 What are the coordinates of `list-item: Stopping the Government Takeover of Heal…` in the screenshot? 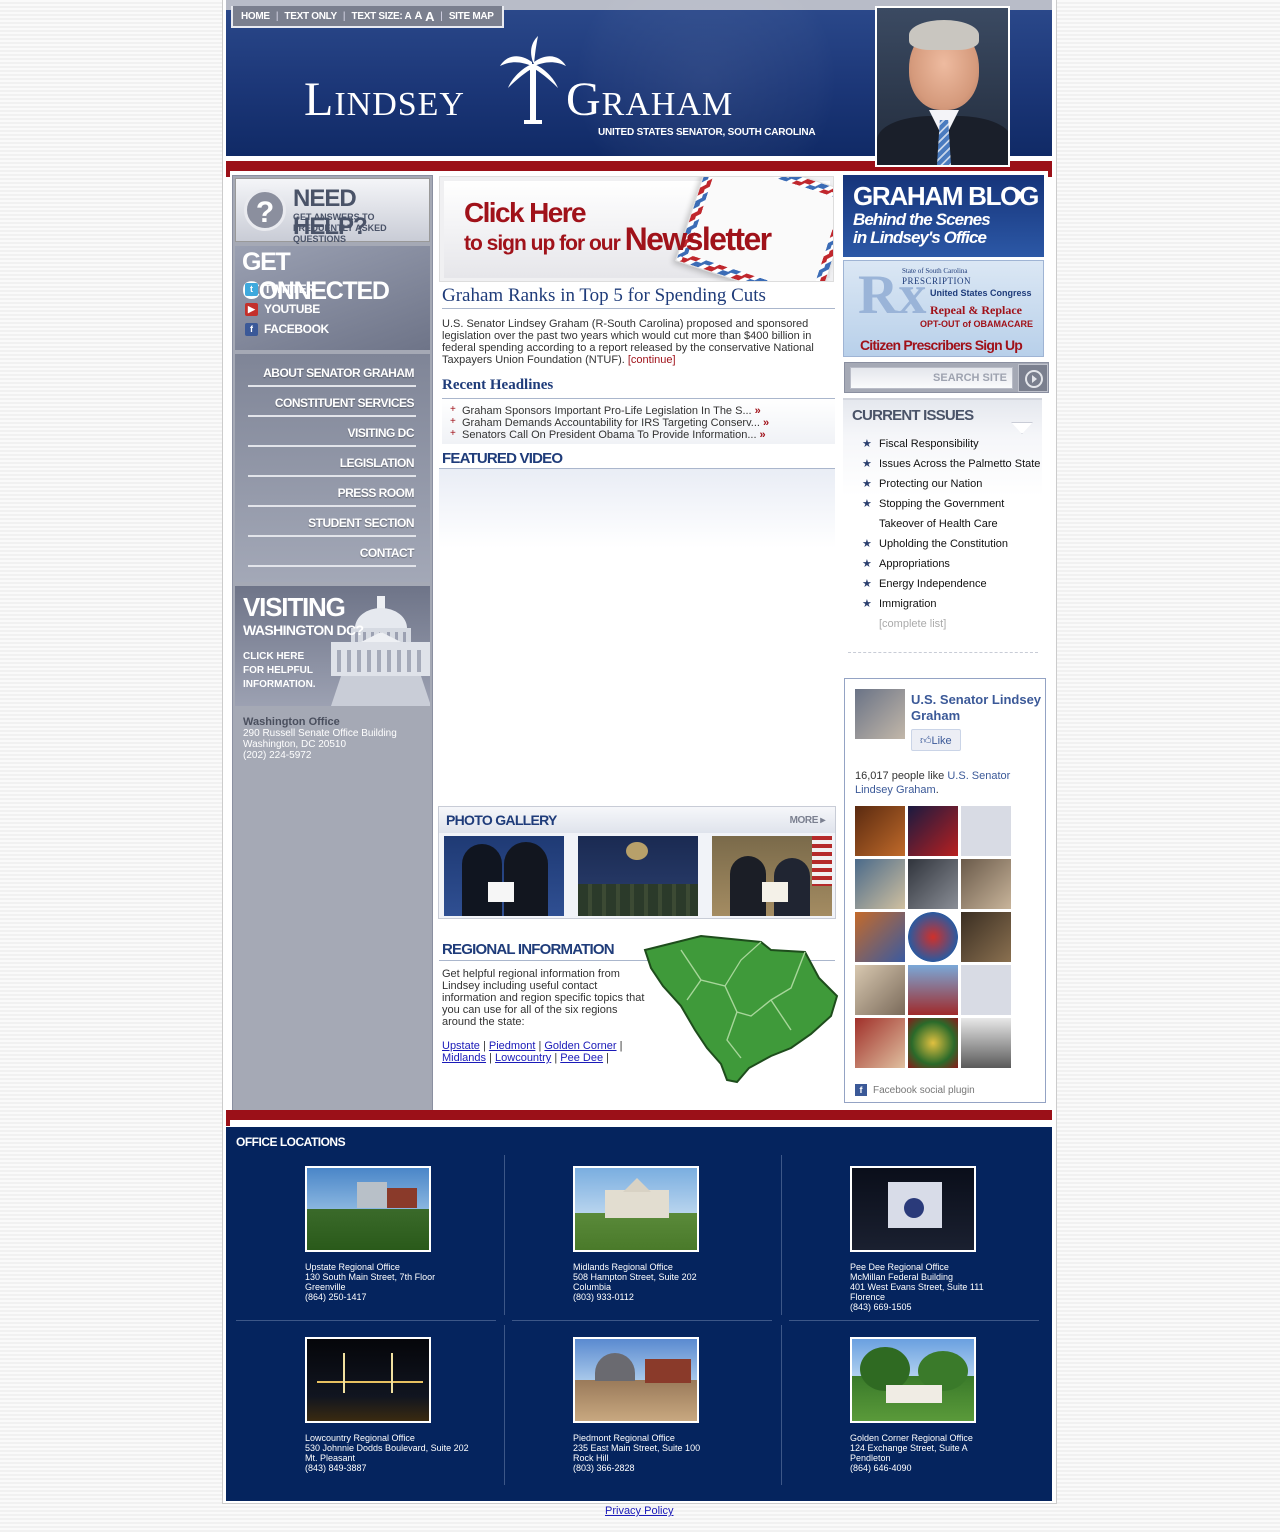 It's located at (952, 514).